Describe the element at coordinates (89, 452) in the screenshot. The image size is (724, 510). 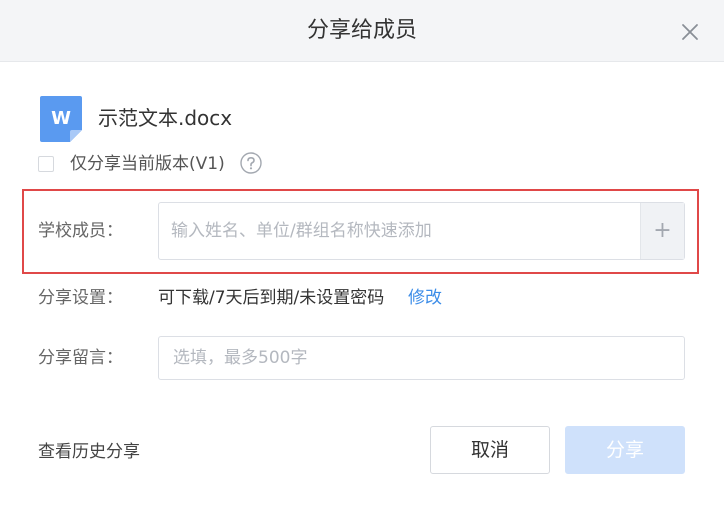
I see `view-history-link: 查看历史分享` at that location.